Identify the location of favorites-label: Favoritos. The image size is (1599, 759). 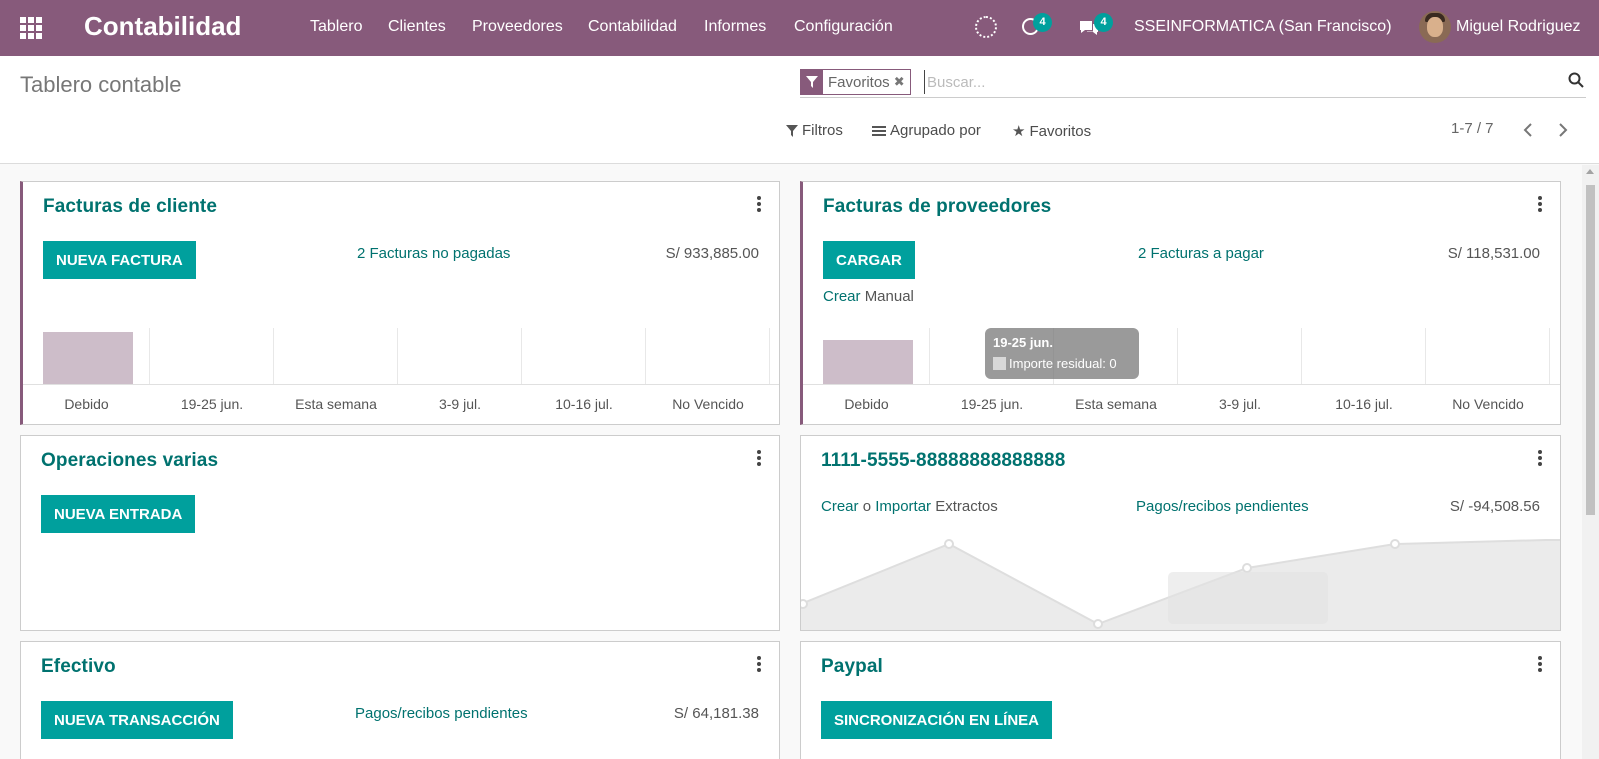
(1060, 131).